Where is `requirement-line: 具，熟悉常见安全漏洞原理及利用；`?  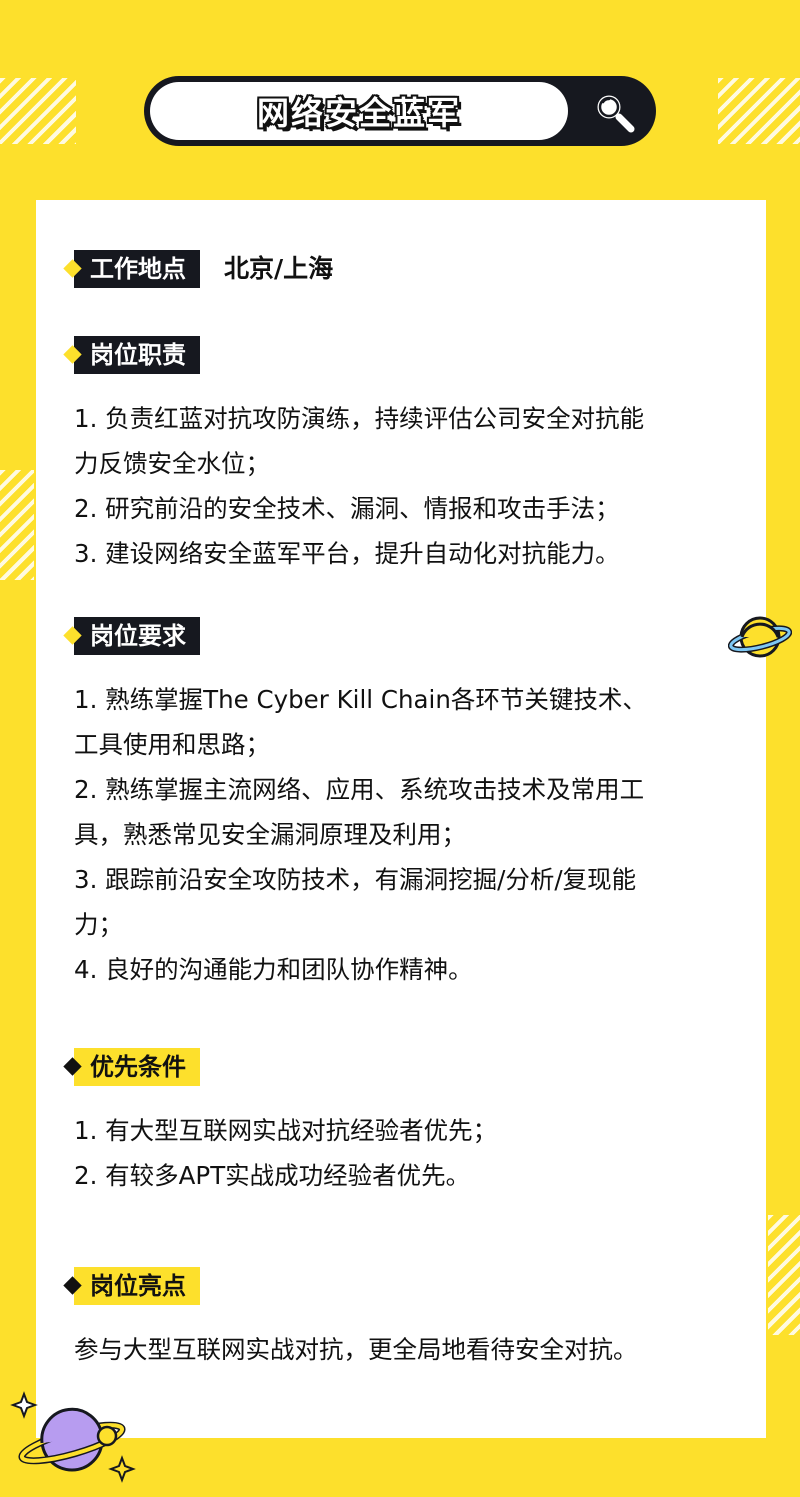 requirement-line: 具，熟悉常见安全漏洞原理及利用； is located at coordinates (270, 834).